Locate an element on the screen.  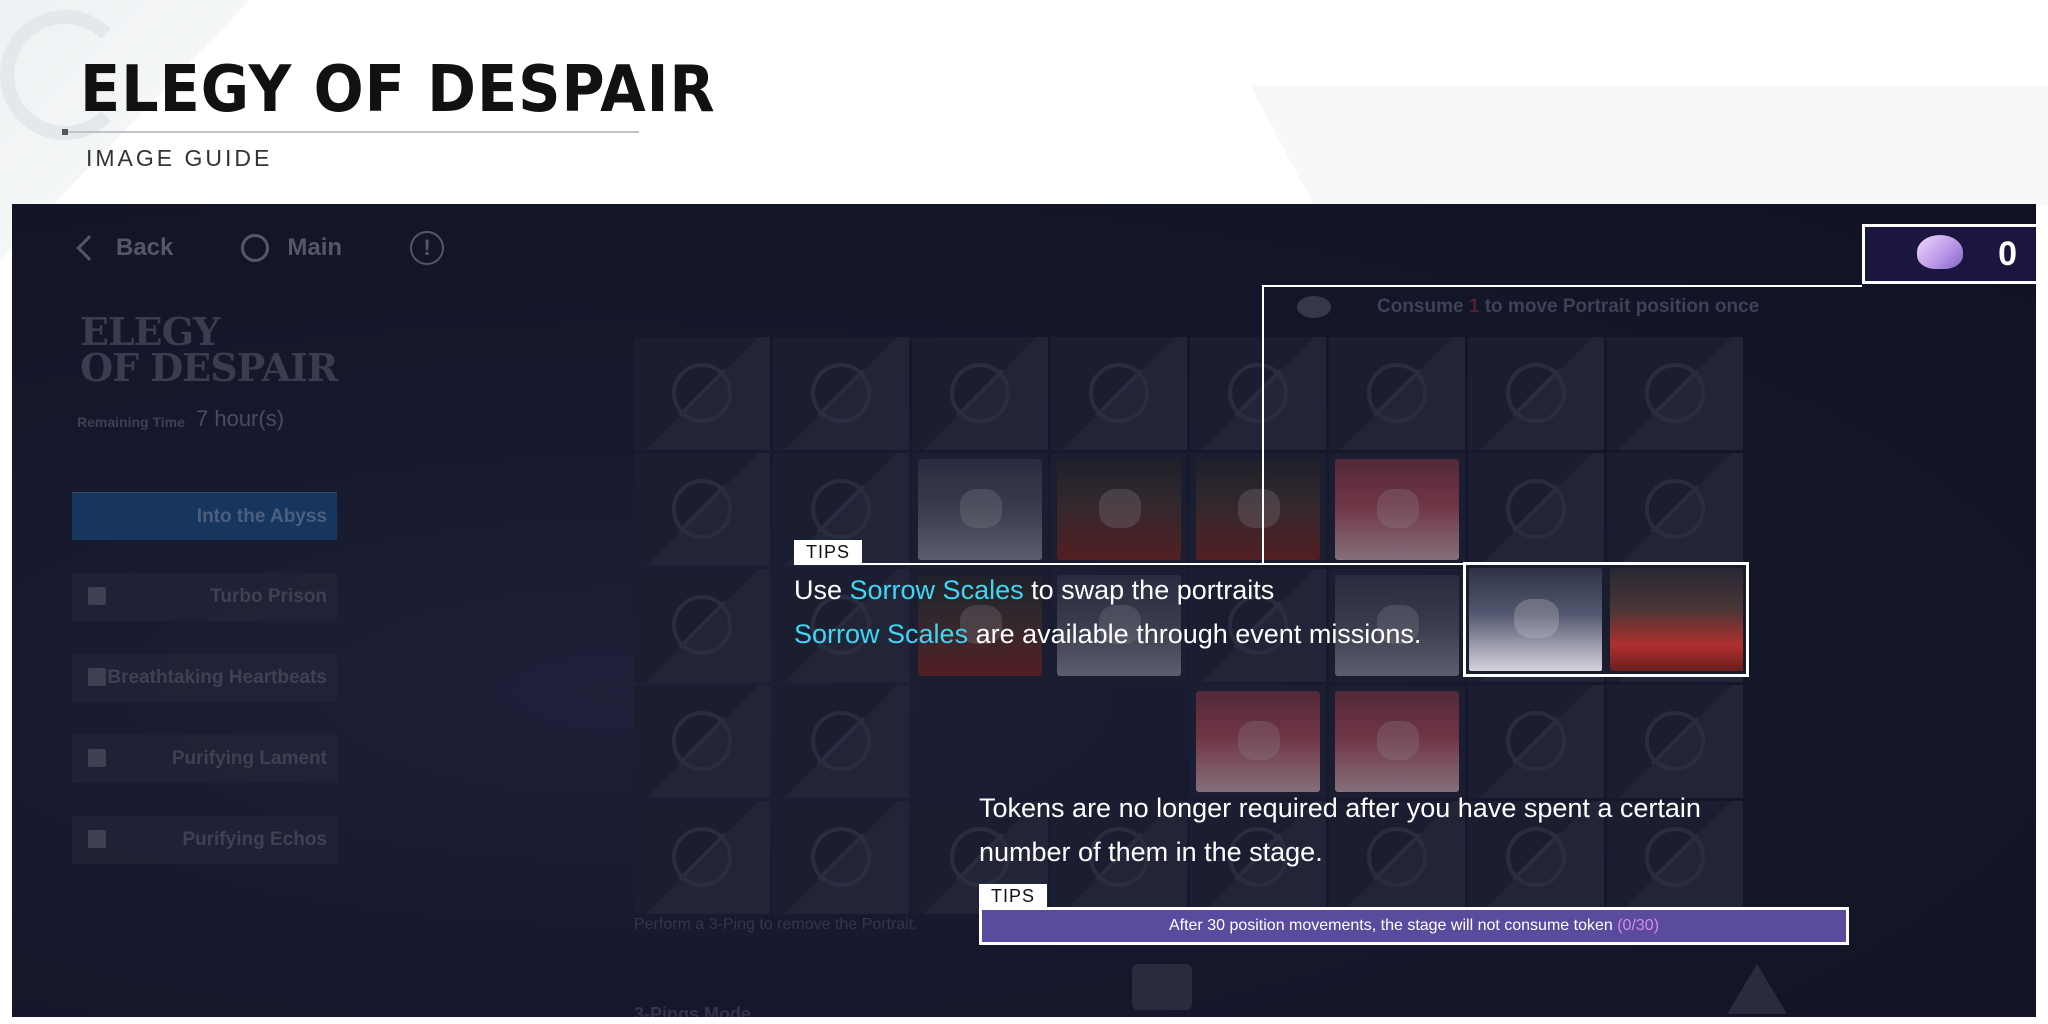
back-label: Back is located at coordinates (145, 247).